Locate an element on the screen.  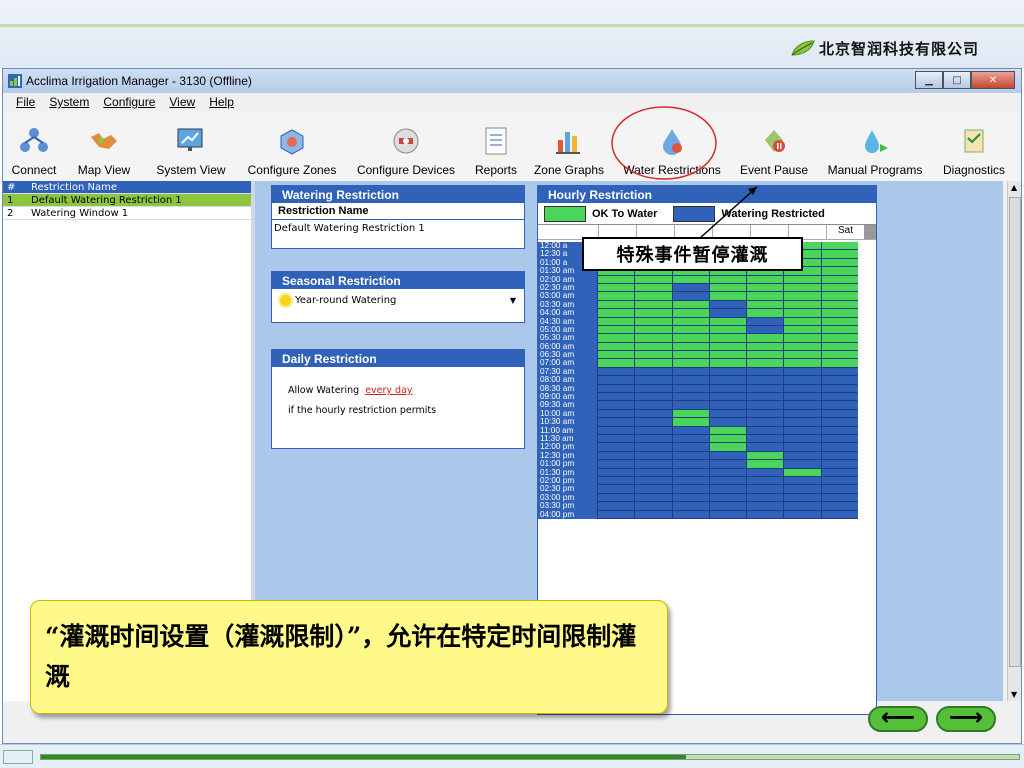
menu-help: Help is located at coordinates (221, 102).